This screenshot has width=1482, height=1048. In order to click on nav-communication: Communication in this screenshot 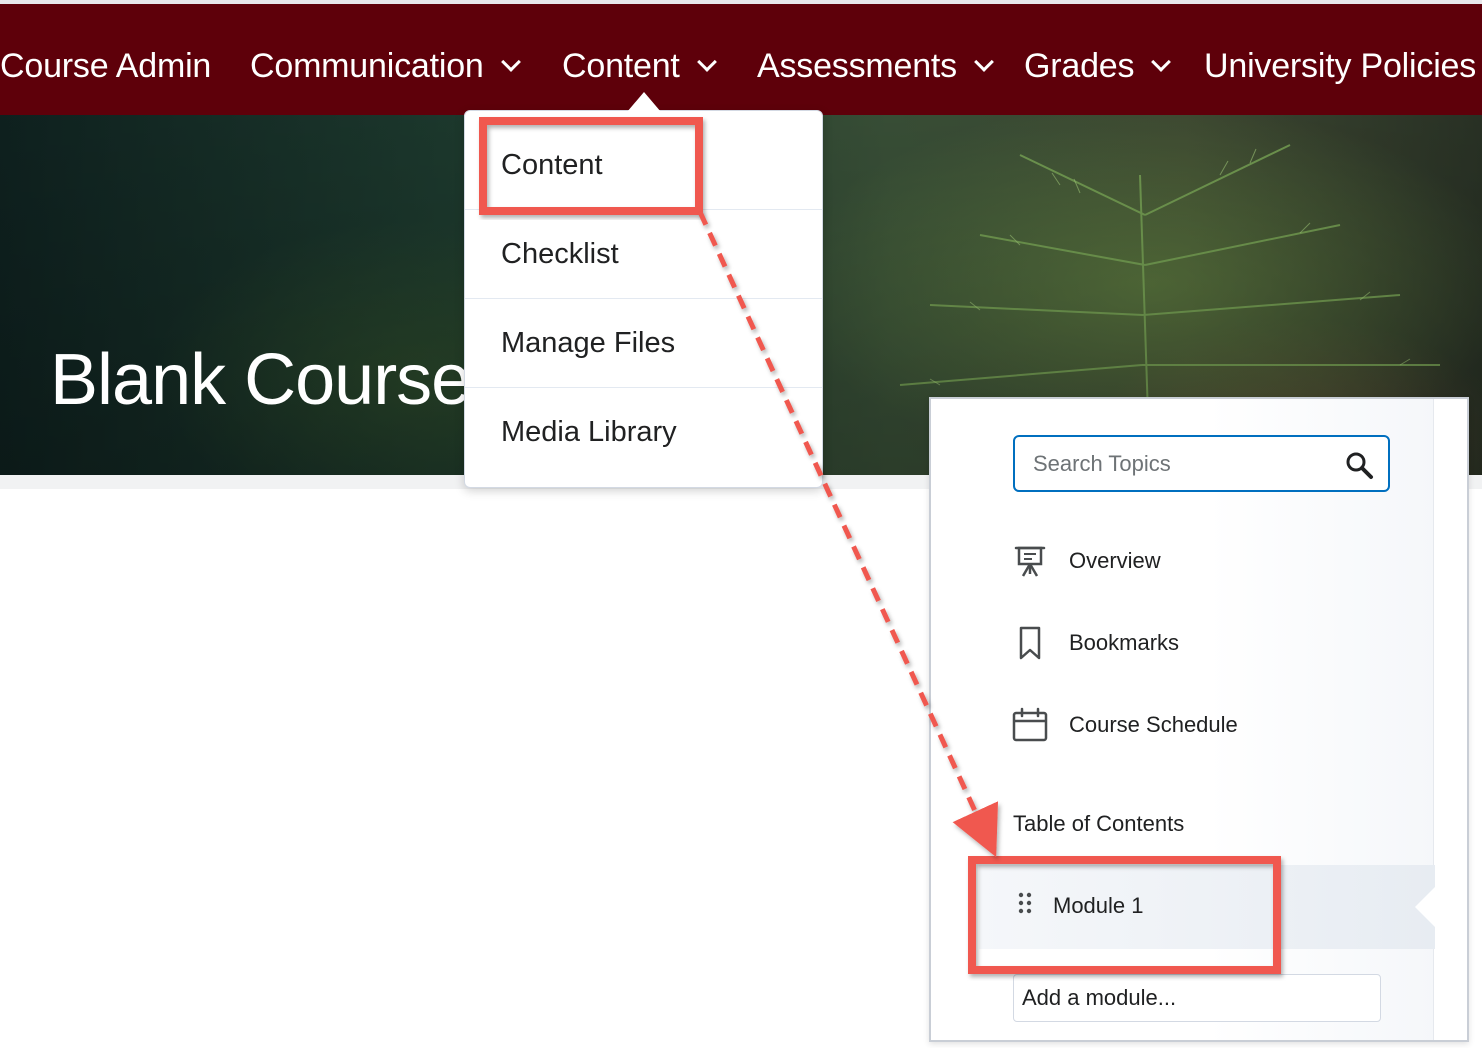, I will do `click(385, 66)`.